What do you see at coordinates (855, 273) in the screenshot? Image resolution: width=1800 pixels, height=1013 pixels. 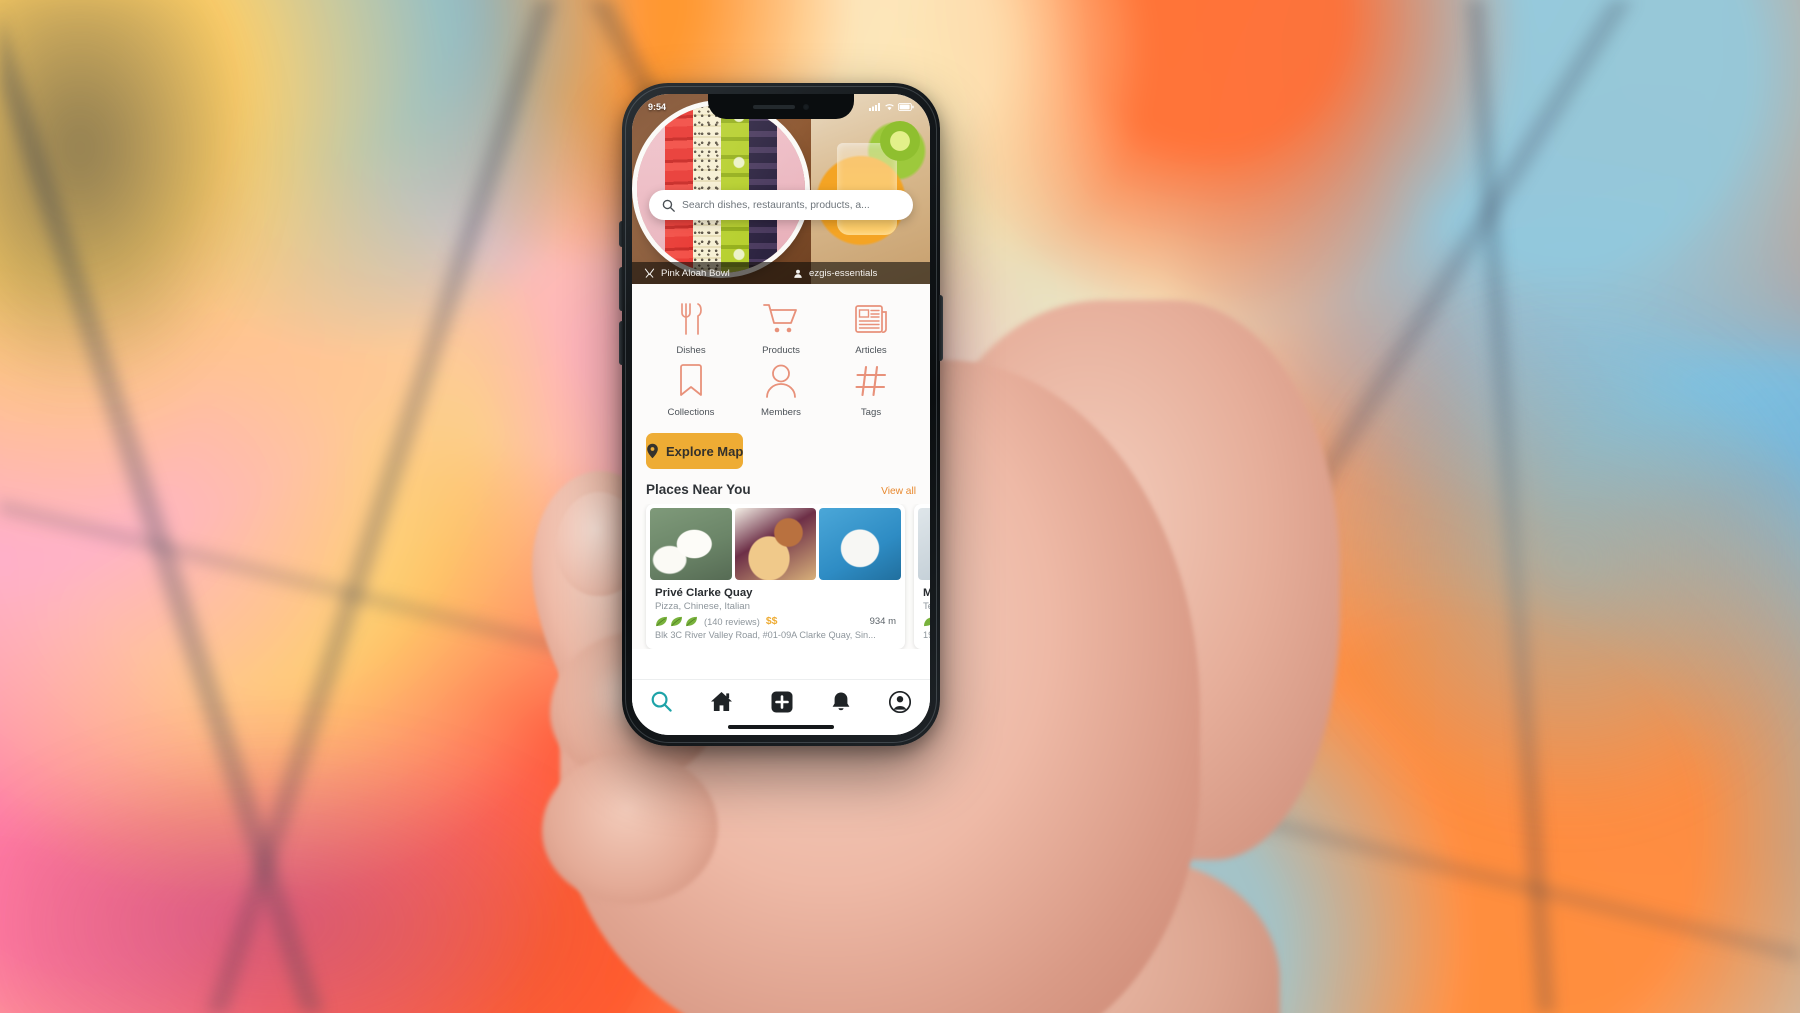 I see `hero-caption-member: ezgis-essentials` at bounding box center [855, 273].